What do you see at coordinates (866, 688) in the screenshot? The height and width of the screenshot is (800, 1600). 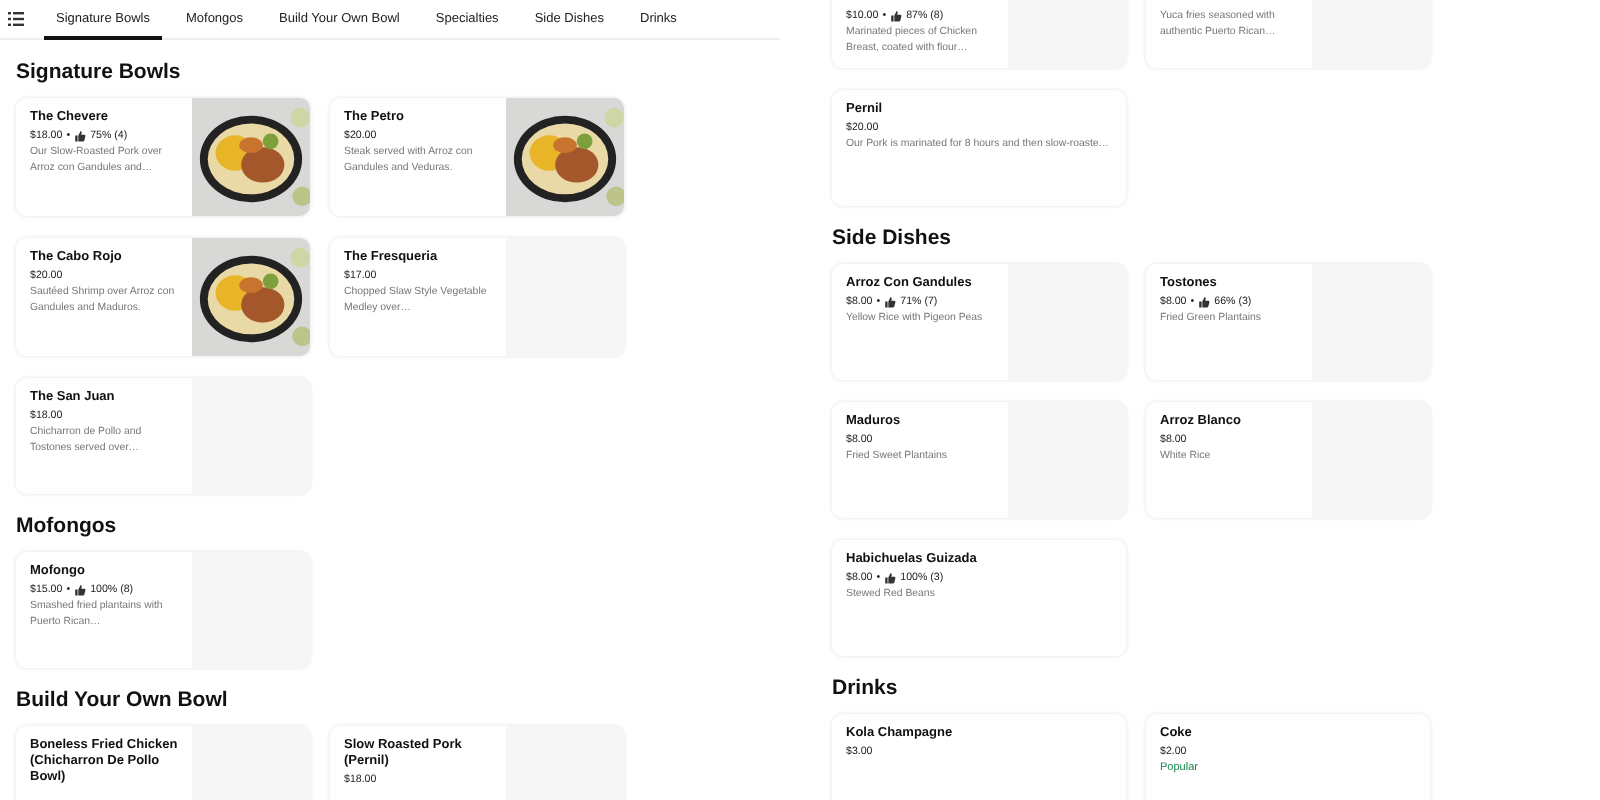 I see `section-heading: Drinks` at bounding box center [866, 688].